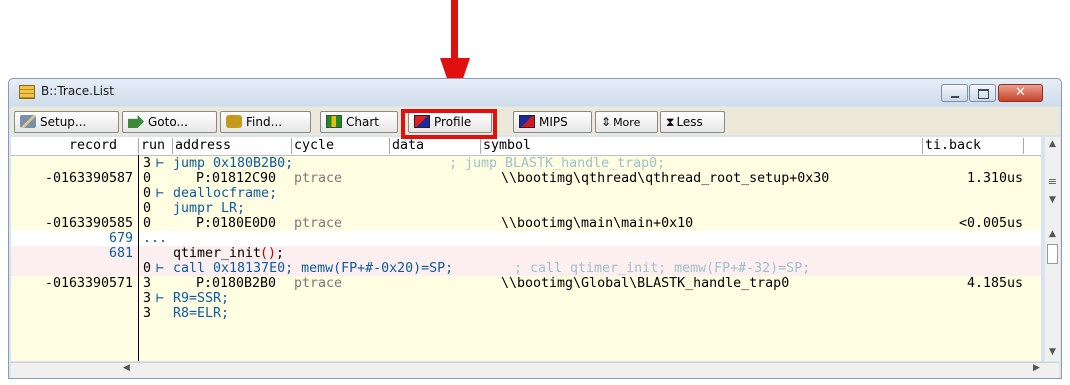  I want to click on tiback-cell: 1.310us, so click(994, 178).